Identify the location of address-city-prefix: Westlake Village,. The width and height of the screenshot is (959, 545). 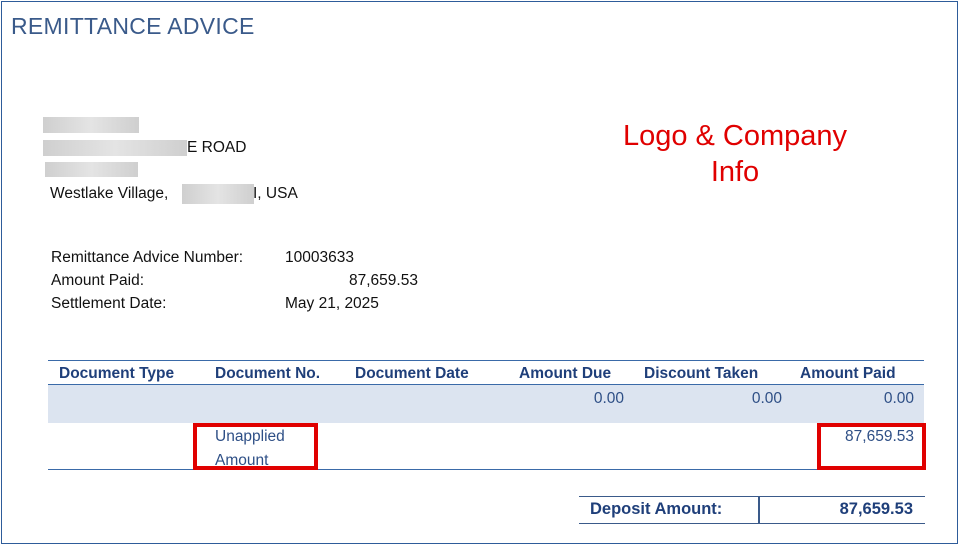
(109, 193).